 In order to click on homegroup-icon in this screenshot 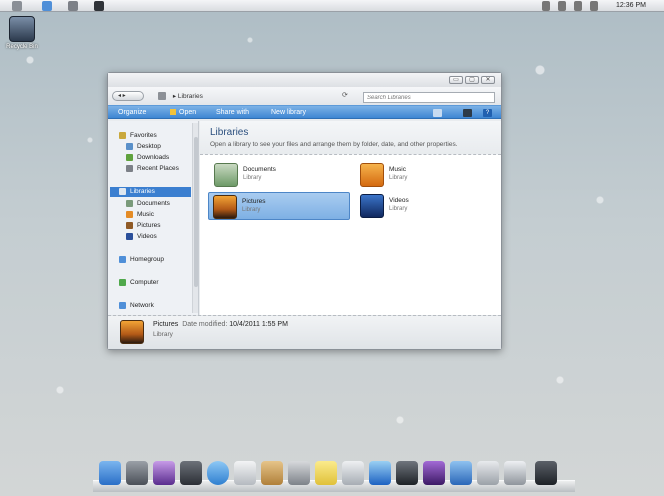, I will do `click(122, 259)`.